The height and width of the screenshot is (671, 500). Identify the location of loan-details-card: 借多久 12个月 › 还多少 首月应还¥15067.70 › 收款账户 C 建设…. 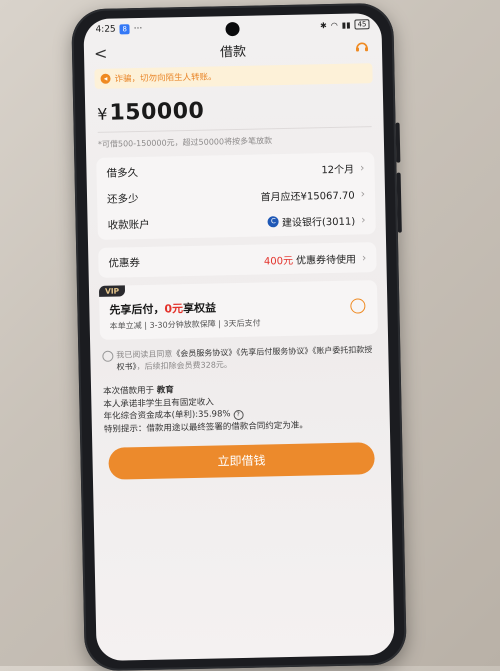
(236, 196).